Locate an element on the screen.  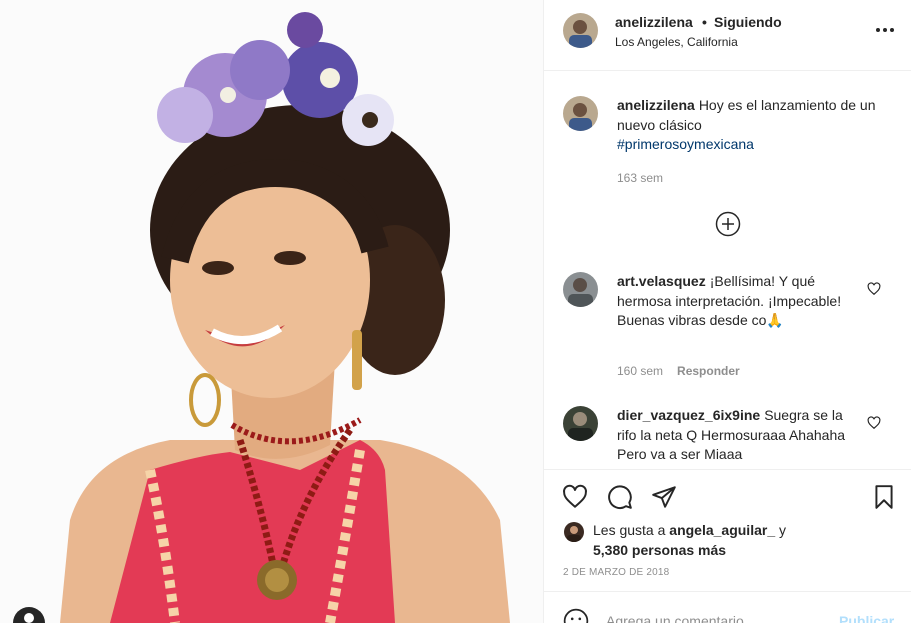
caption-time: 163 sem is located at coordinates (640, 178).